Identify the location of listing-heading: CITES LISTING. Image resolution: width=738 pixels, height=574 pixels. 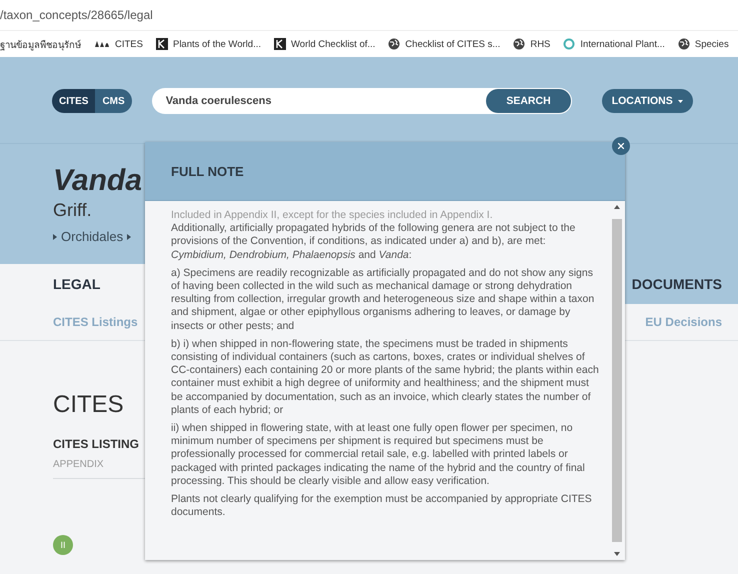
(96, 444).